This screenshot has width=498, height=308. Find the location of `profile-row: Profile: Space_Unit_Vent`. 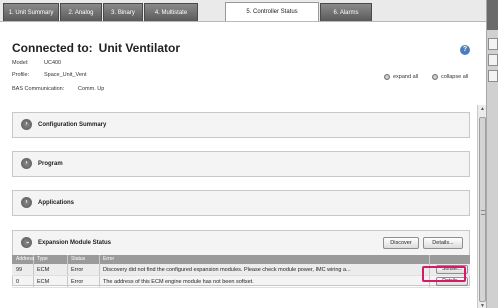

profile-row: Profile: Space_Unit_Vent is located at coordinates (49, 75).